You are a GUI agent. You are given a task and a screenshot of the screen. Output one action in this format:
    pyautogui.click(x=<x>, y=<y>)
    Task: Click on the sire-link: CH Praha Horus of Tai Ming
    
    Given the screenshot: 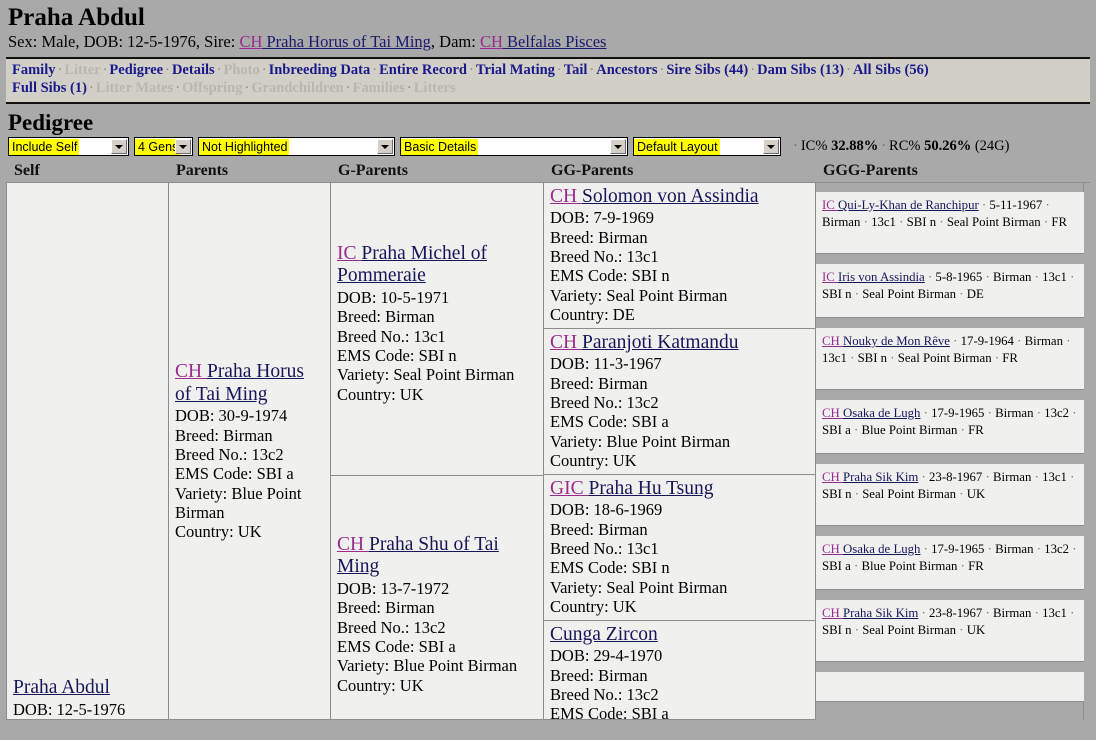 What is the action you would take?
    pyautogui.click(x=334, y=41)
    